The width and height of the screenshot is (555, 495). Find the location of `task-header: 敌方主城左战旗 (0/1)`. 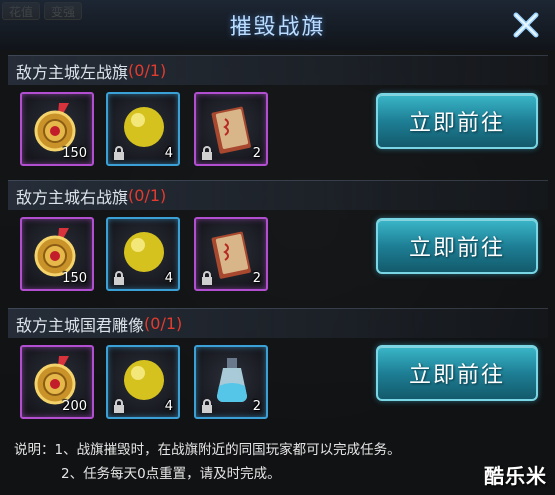

task-header: 敌方主城左战旗 (0/1) is located at coordinates (278, 70).